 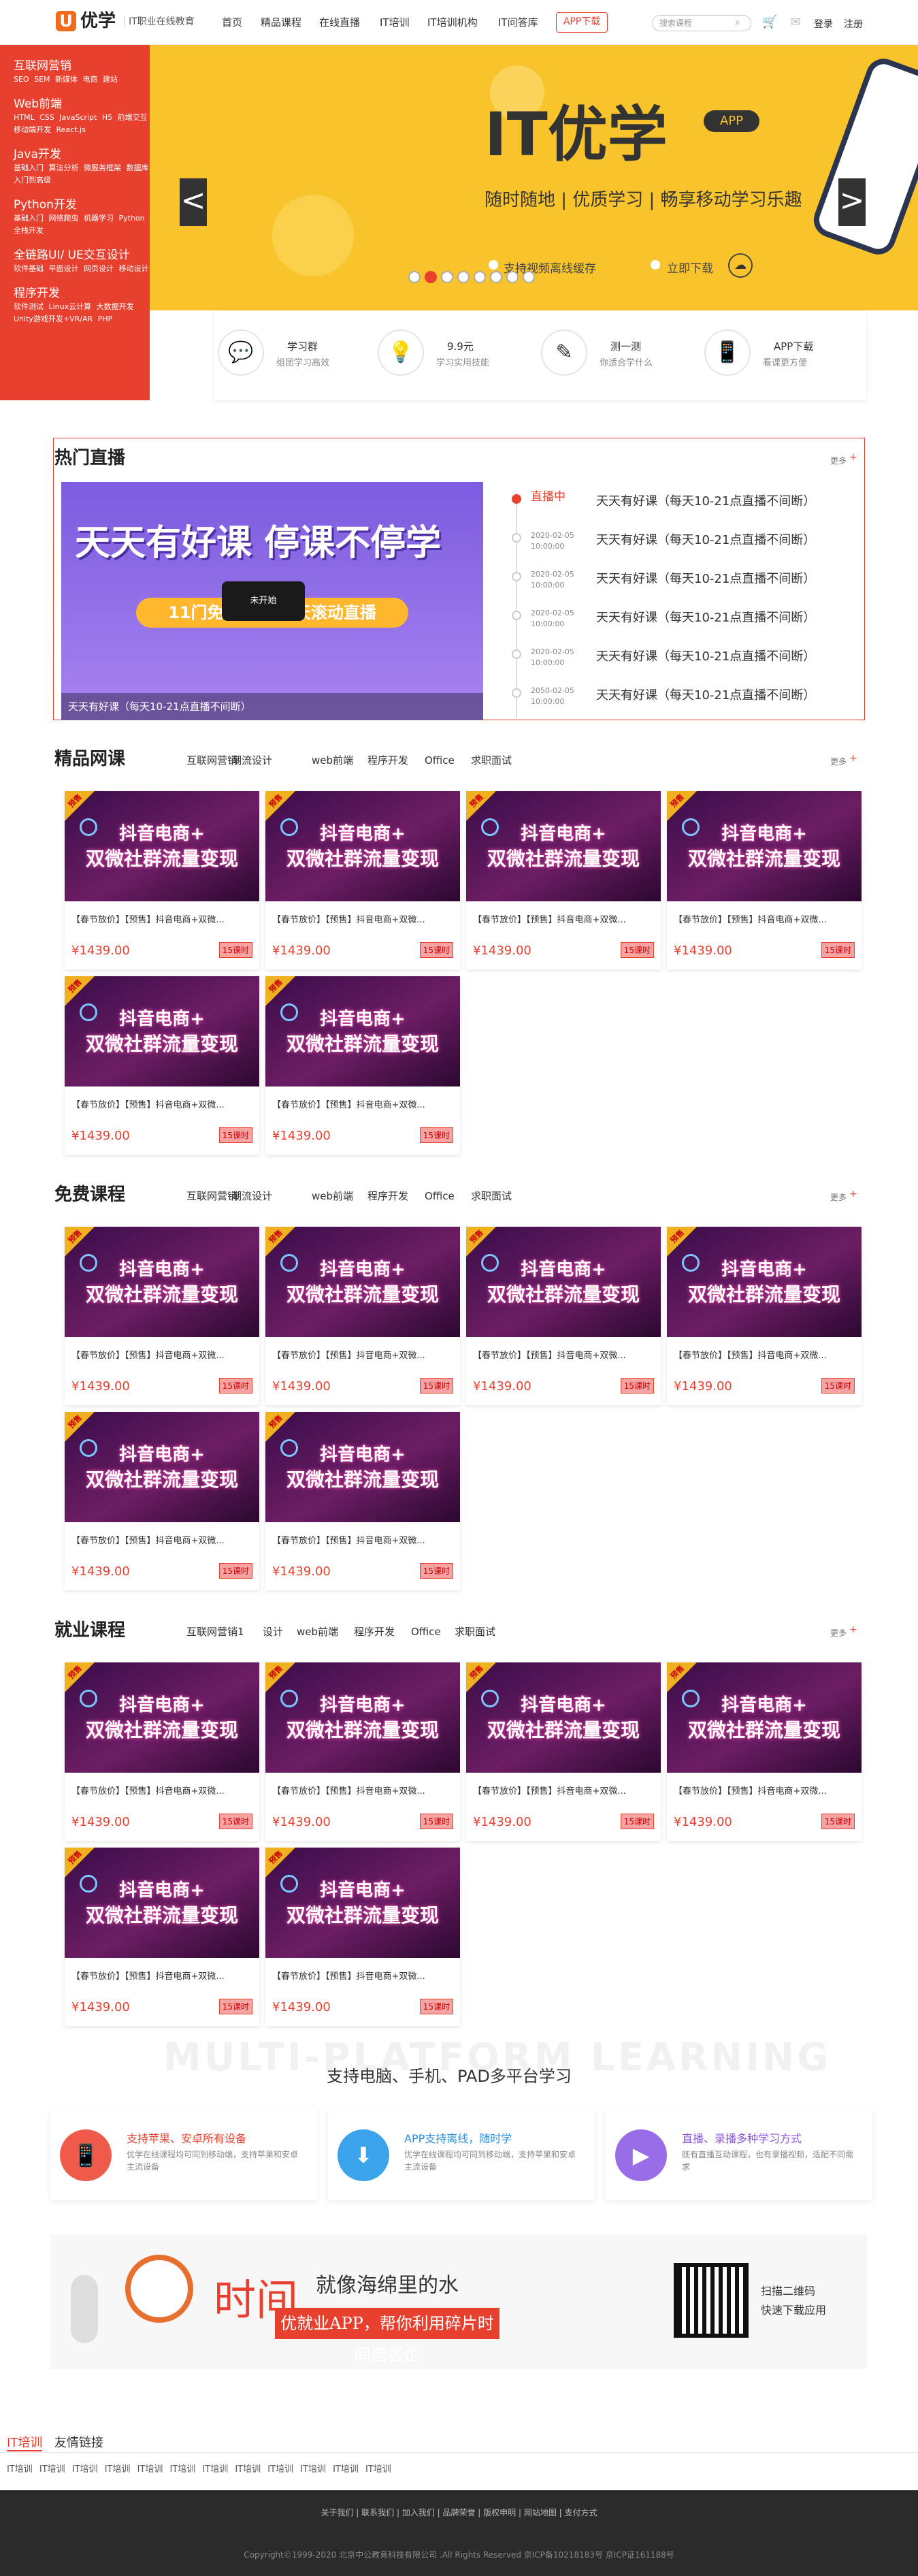 I want to click on group-chat-icon: 💬, so click(x=241, y=352).